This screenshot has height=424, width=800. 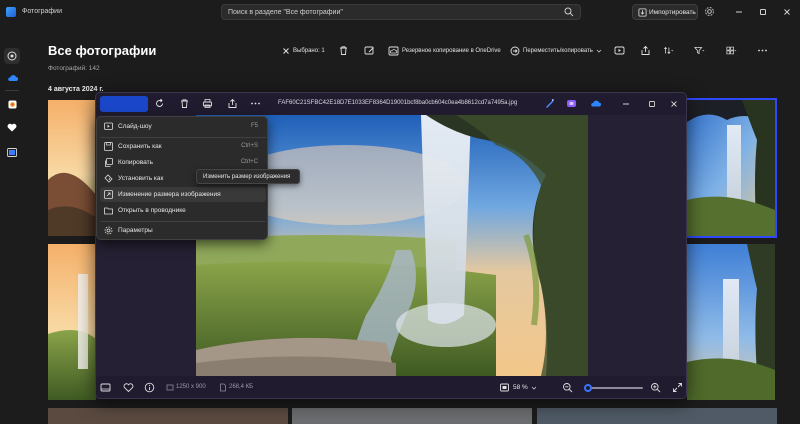 What do you see at coordinates (391, 387) in the screenshot?
I see `viewer-status-bar: 1250 x 900 268,4 КБ 58 %` at bounding box center [391, 387].